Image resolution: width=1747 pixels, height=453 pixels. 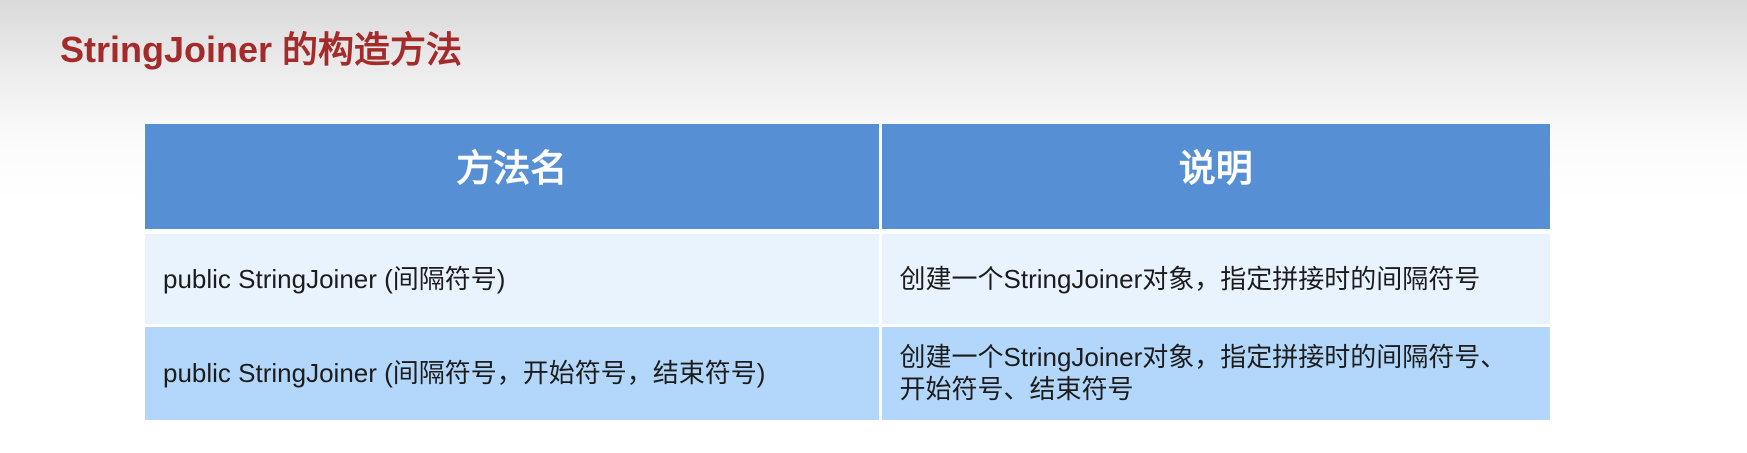 What do you see at coordinates (513, 279) in the screenshot?
I see `method-cell: public StringJoiner (间隔符号)` at bounding box center [513, 279].